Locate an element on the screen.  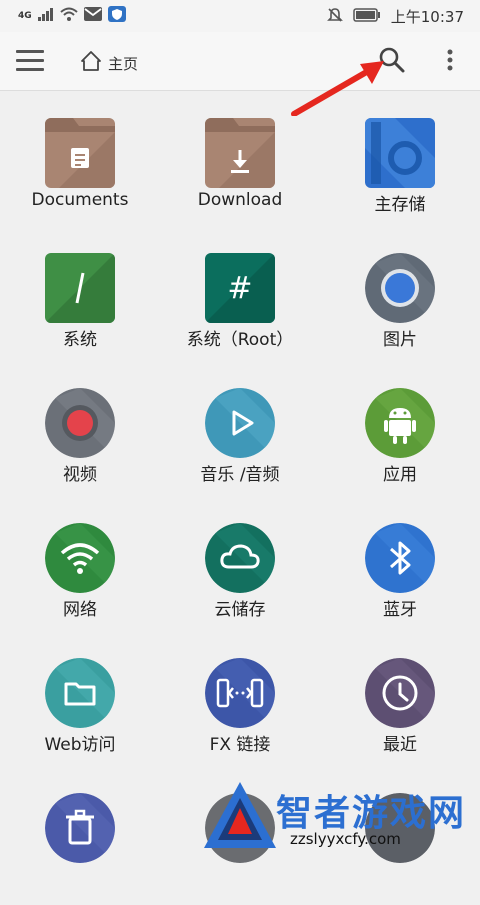
watermark-logo: 智者游戏网 zzslyyxcfy.com is located at coordinates (340, 815).